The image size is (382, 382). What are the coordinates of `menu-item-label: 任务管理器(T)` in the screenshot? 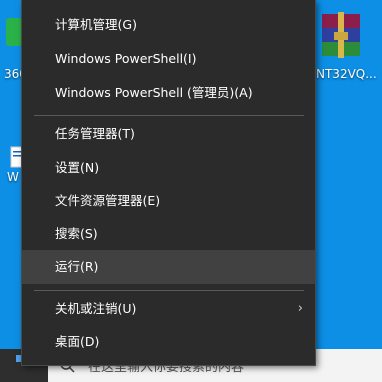 It's located at (95, 133).